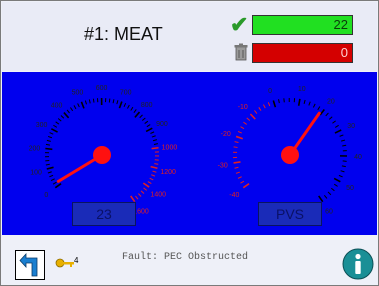  I want to click on page-title: #1: MEAT, so click(123, 34).